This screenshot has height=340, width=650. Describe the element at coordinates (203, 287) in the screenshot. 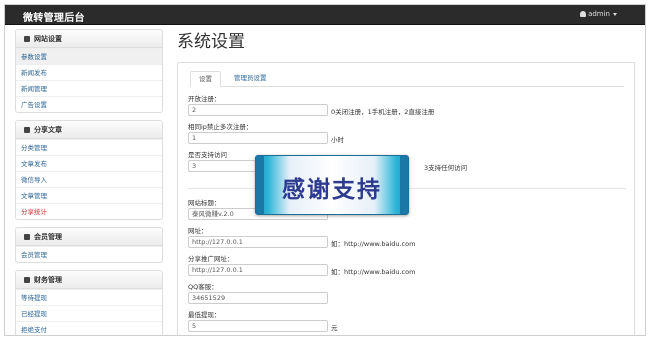

I see `field-label: QQ客服：` at that location.